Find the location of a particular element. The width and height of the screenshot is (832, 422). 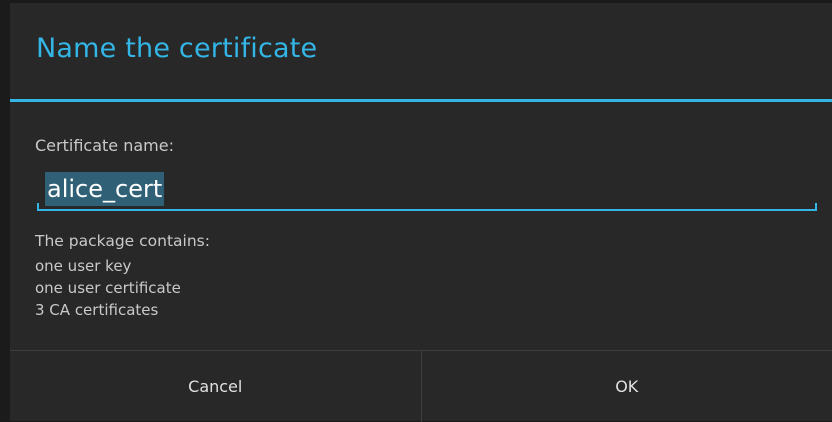

input-underline is located at coordinates (427, 210).